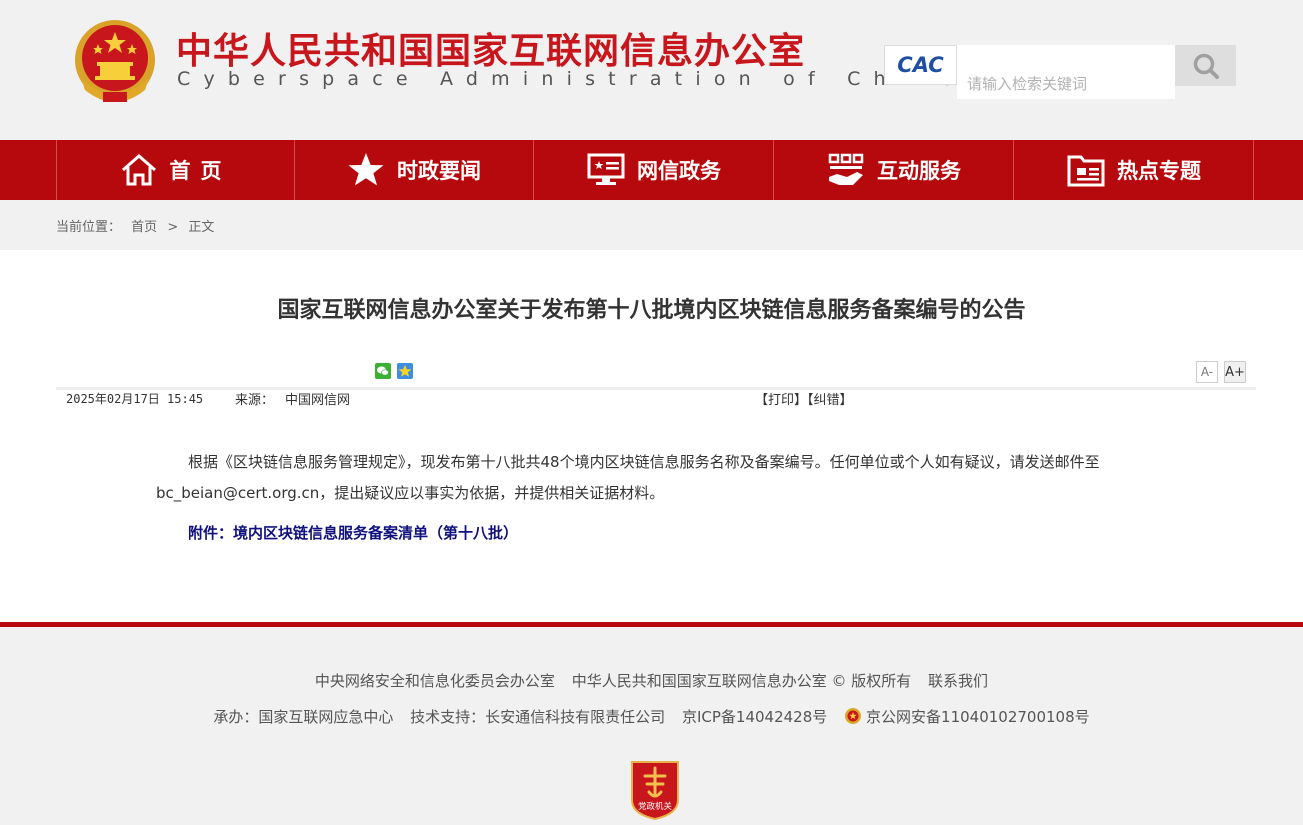  I want to click on nav-label: 首页, so click(200, 171).